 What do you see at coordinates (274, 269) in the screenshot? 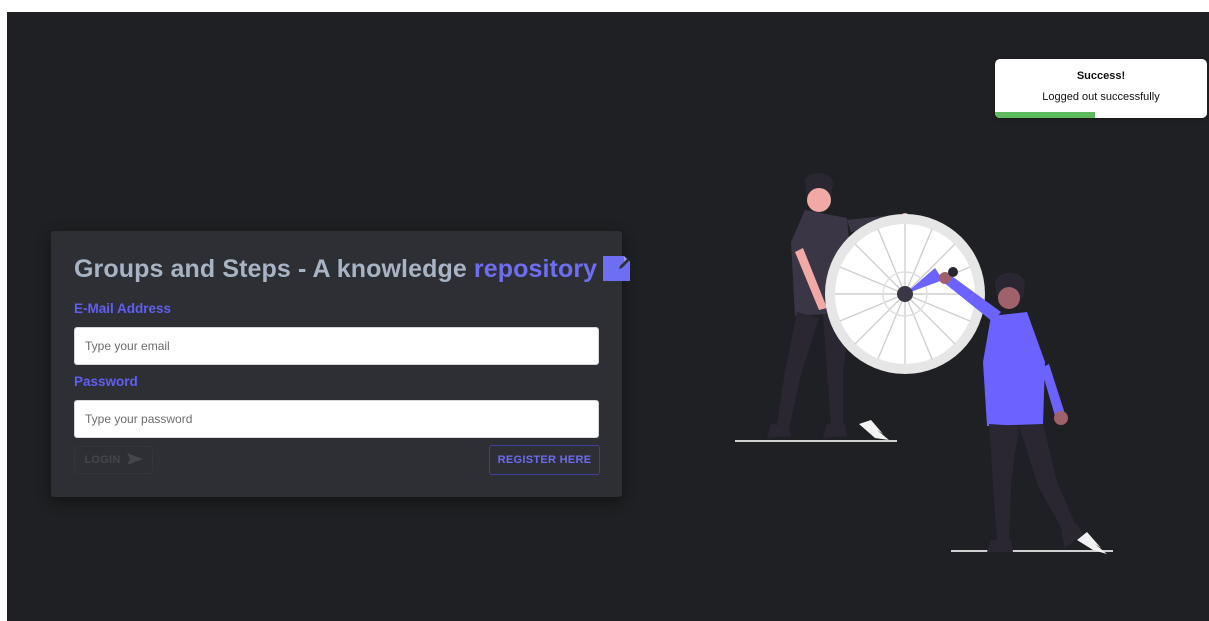
I see `title-main-text: Groups and Steps - A knowledge` at bounding box center [274, 269].